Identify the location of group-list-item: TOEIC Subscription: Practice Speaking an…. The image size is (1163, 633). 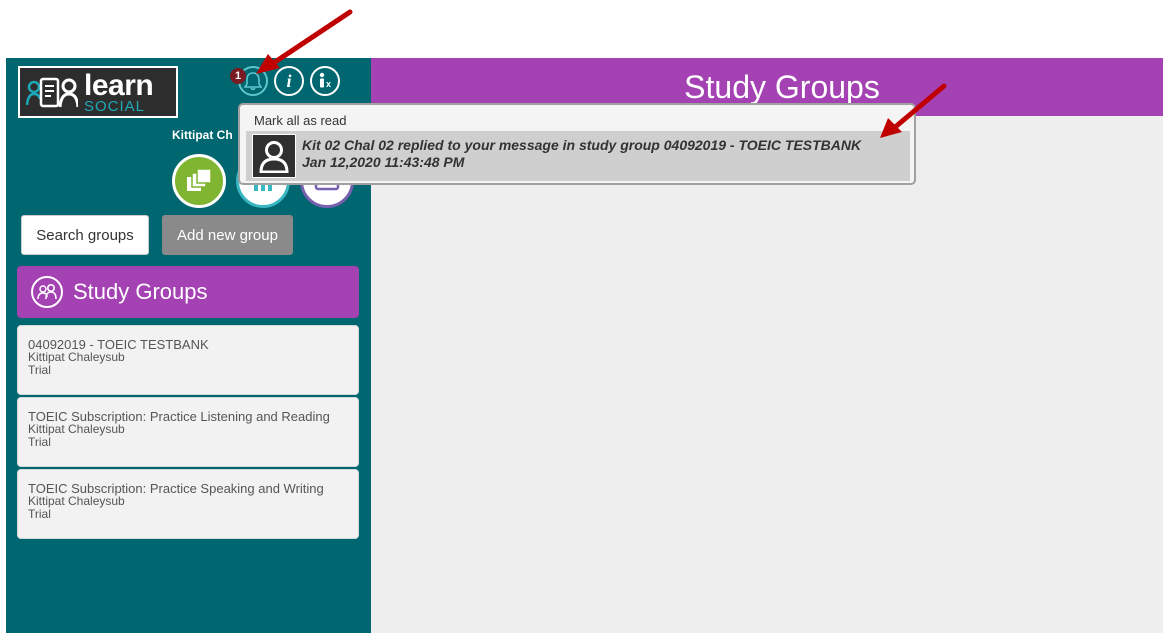
(188, 504).